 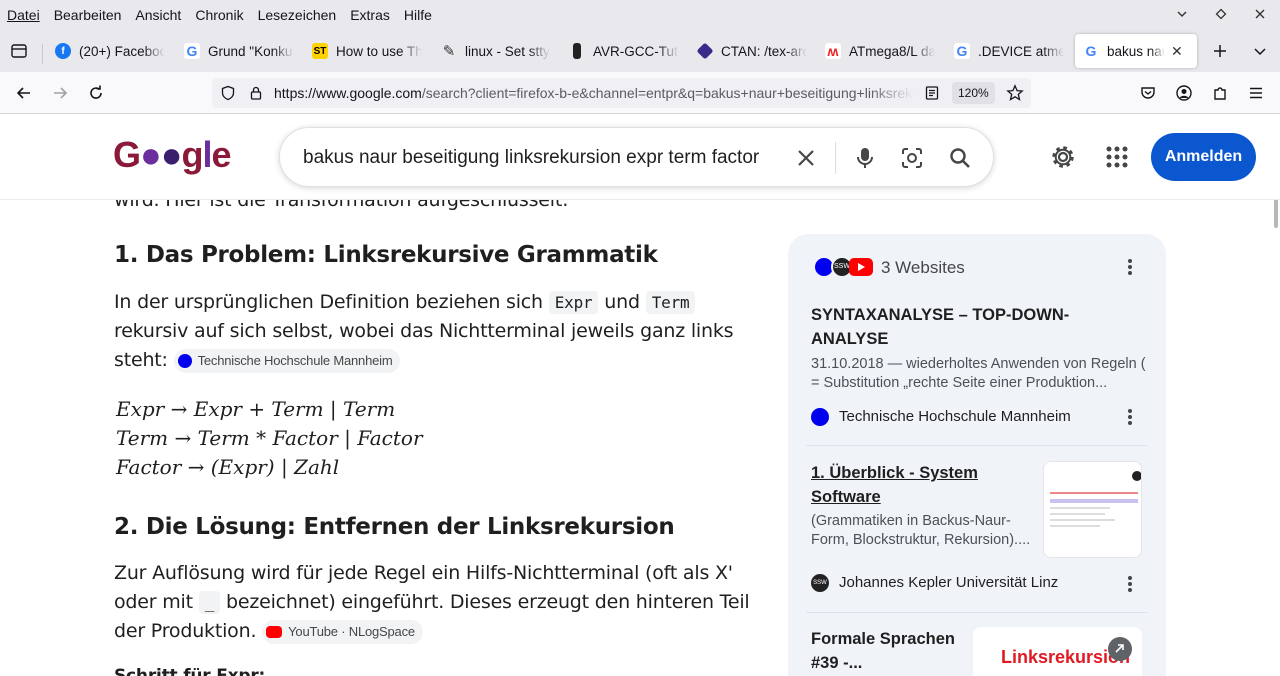 What do you see at coordinates (239, 51) in the screenshot?
I see `tab-grund-konkurrenz: G Grund "Konkurrenz"` at bounding box center [239, 51].